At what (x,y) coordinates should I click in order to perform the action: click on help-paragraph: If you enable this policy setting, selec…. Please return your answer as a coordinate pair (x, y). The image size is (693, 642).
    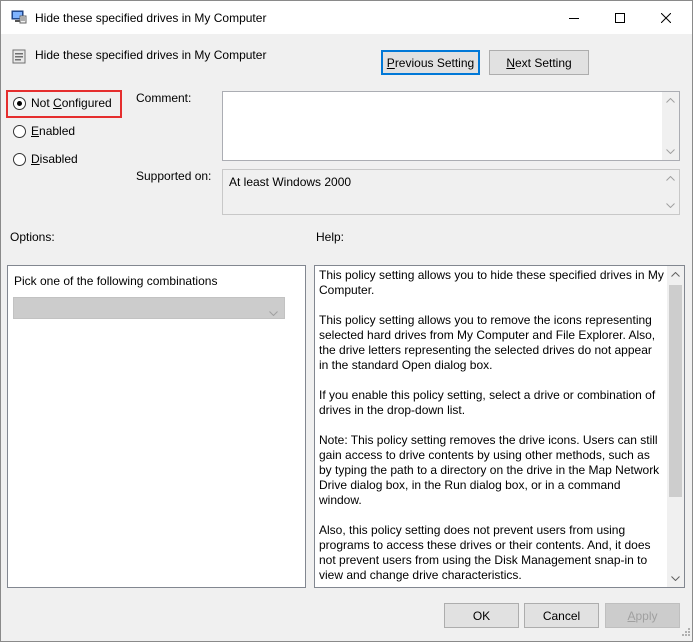
    Looking at the image, I should click on (487, 402).